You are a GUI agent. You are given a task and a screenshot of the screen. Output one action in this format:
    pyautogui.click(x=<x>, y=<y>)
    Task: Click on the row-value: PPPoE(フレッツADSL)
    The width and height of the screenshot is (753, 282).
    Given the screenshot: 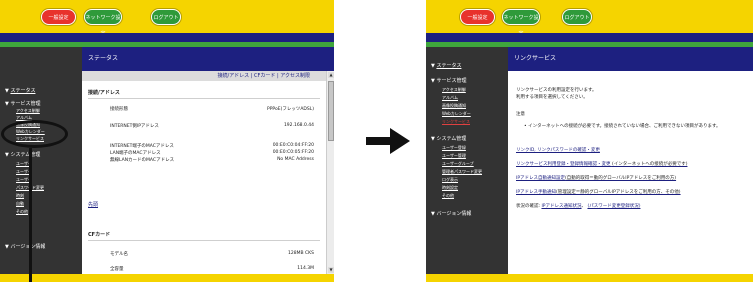 What is the action you would take?
    pyautogui.click(x=290, y=109)
    